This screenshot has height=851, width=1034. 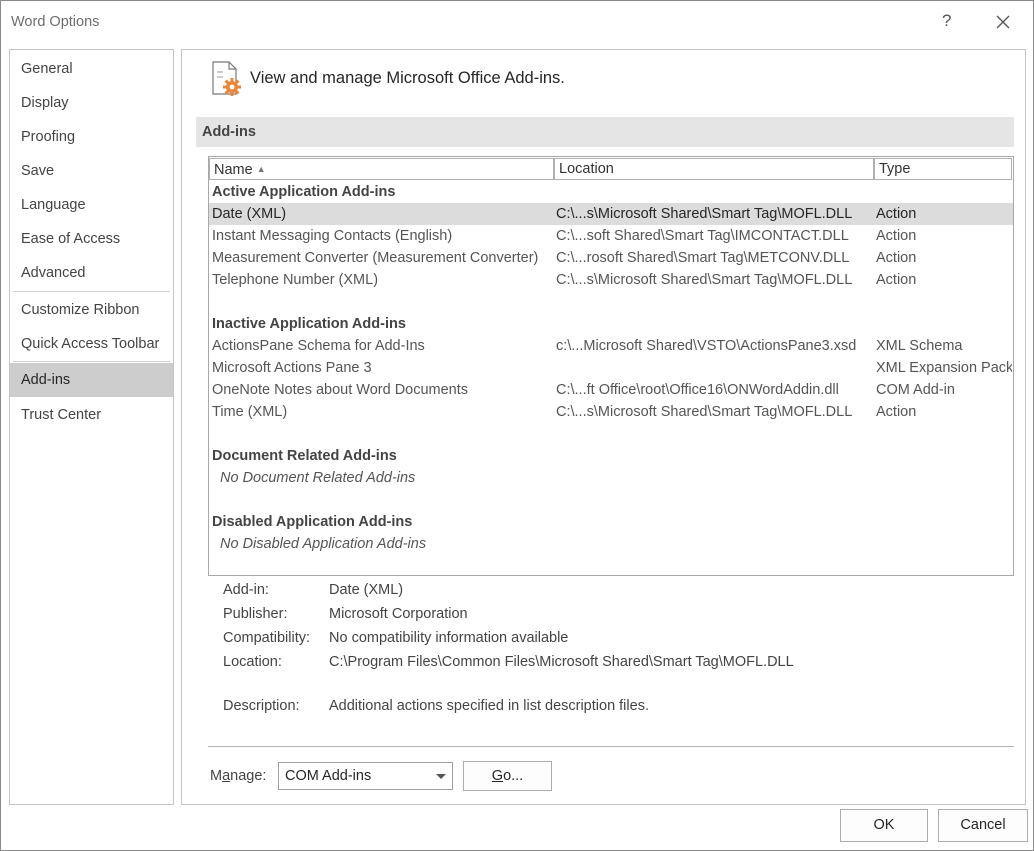 I want to click on addin-name: Microsoft Actions Pane 3, so click(x=292, y=368).